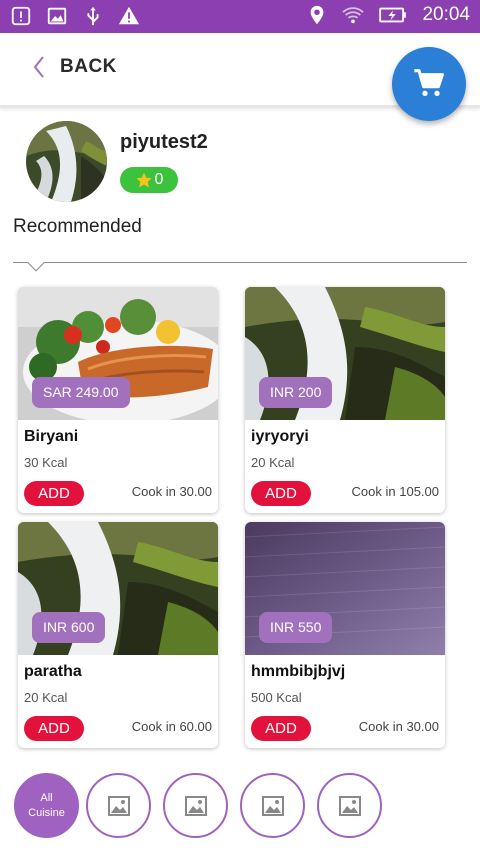 This screenshot has height=853, width=480. What do you see at coordinates (298, 671) in the screenshot?
I see `item-name: hmmbibjbjvj` at bounding box center [298, 671].